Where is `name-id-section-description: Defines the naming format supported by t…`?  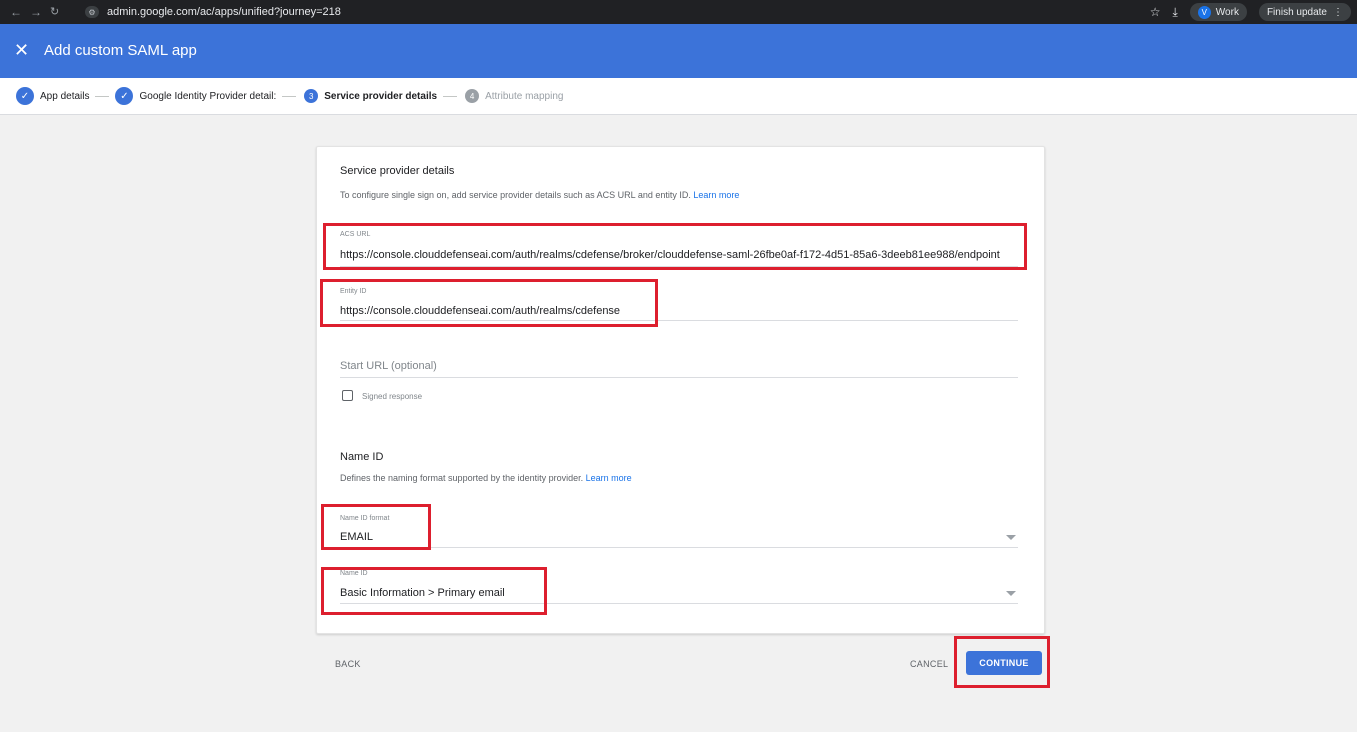 name-id-section-description: Defines the naming format supported by t… is located at coordinates (486, 478).